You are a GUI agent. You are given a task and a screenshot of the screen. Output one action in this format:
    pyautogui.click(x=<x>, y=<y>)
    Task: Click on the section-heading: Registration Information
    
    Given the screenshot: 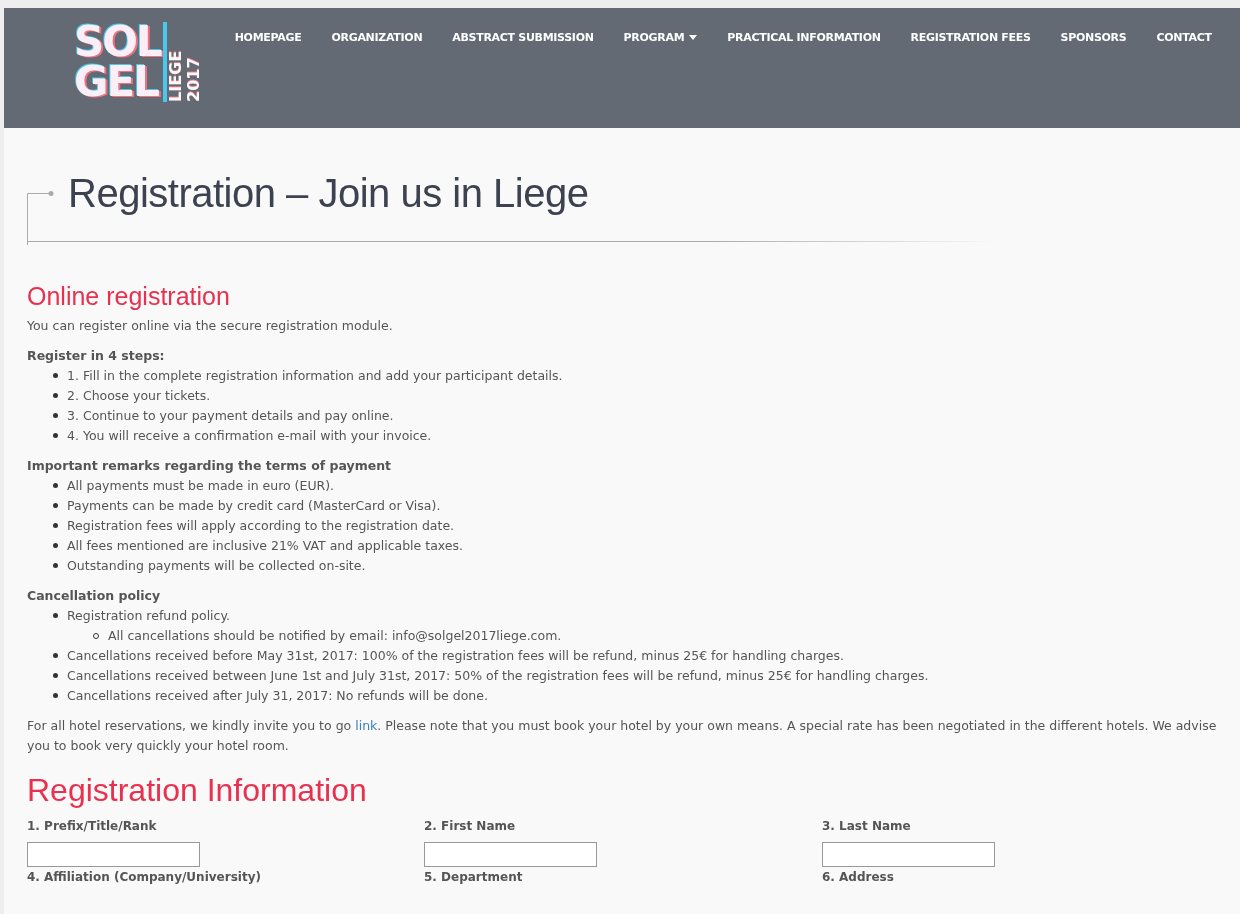 What is the action you would take?
    pyautogui.click(x=197, y=790)
    